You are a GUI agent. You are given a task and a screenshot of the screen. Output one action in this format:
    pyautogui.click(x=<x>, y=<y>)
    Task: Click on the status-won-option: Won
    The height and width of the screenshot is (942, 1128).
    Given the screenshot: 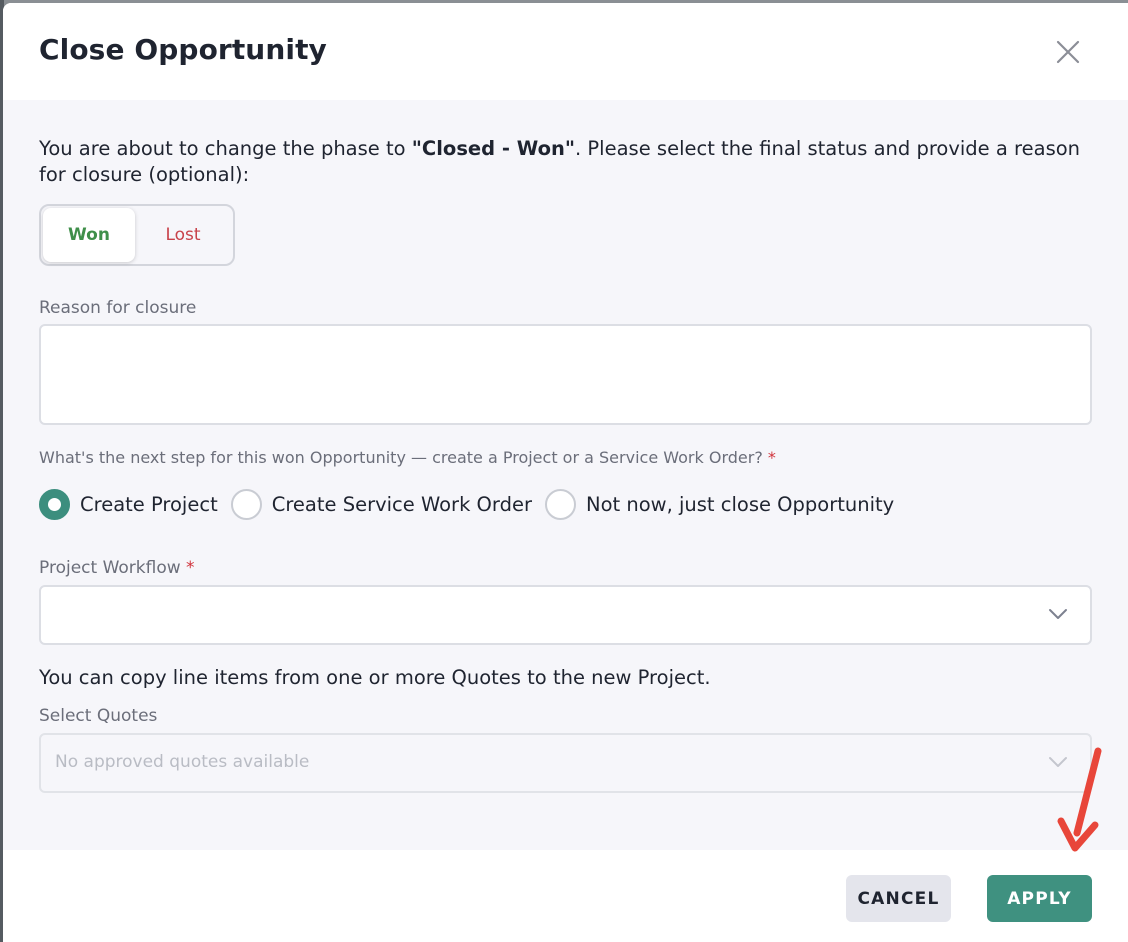 What is the action you would take?
    pyautogui.click(x=89, y=235)
    